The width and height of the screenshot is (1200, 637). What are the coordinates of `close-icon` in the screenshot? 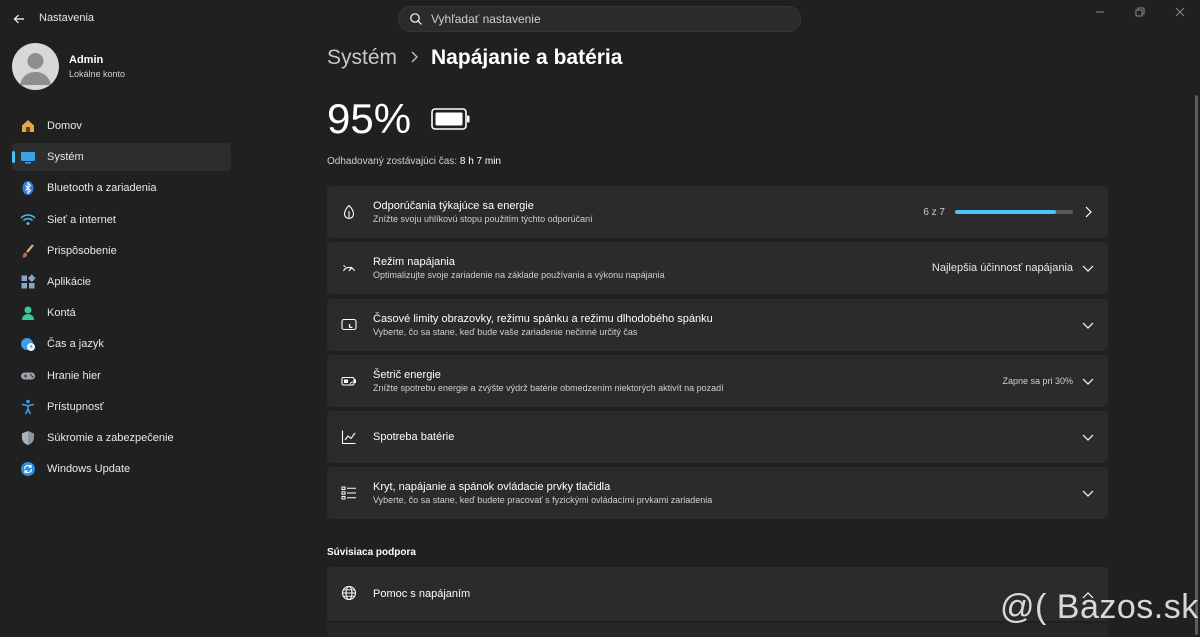 It's located at (1180, 12).